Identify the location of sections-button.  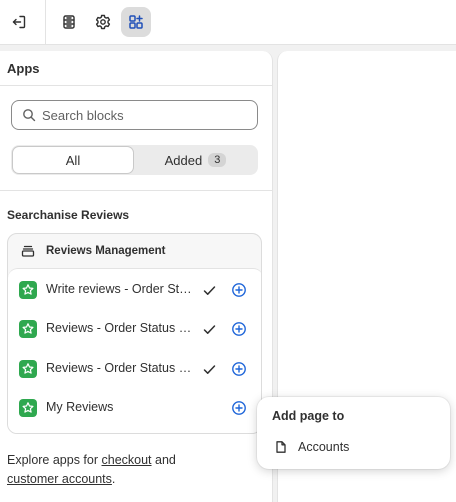
(69, 22).